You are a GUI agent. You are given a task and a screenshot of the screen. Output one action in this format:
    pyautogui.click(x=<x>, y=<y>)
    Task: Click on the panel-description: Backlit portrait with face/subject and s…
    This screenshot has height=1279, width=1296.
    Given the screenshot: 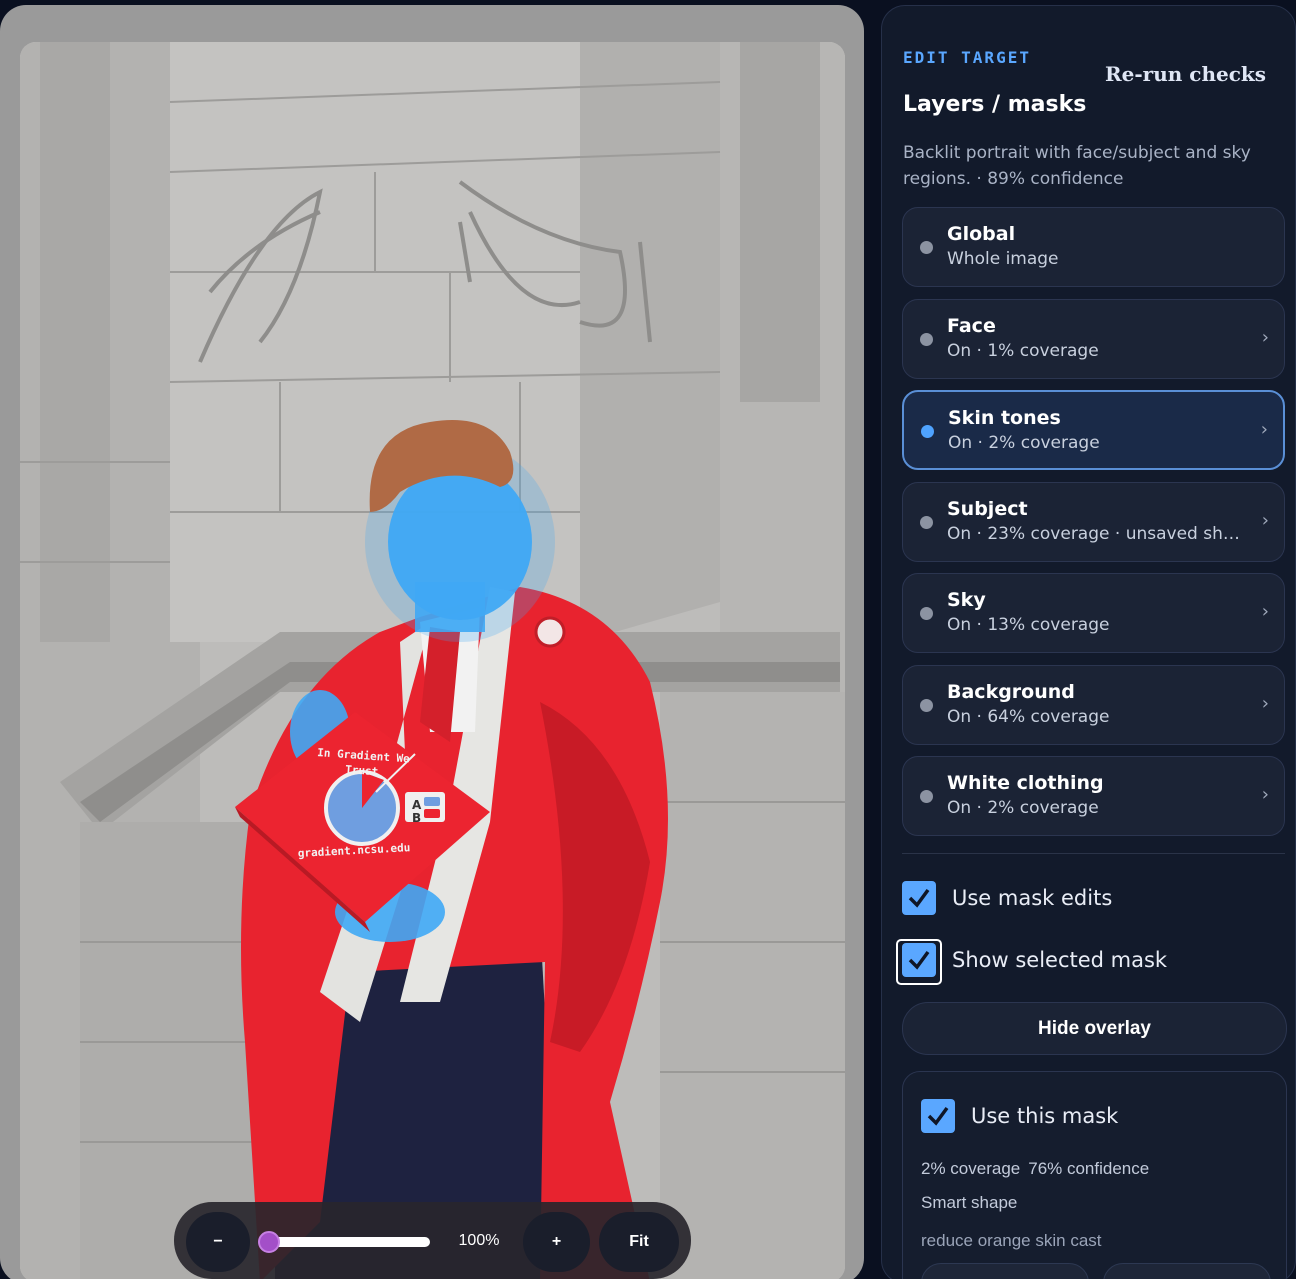 What is the action you would take?
    pyautogui.click(x=1077, y=166)
    